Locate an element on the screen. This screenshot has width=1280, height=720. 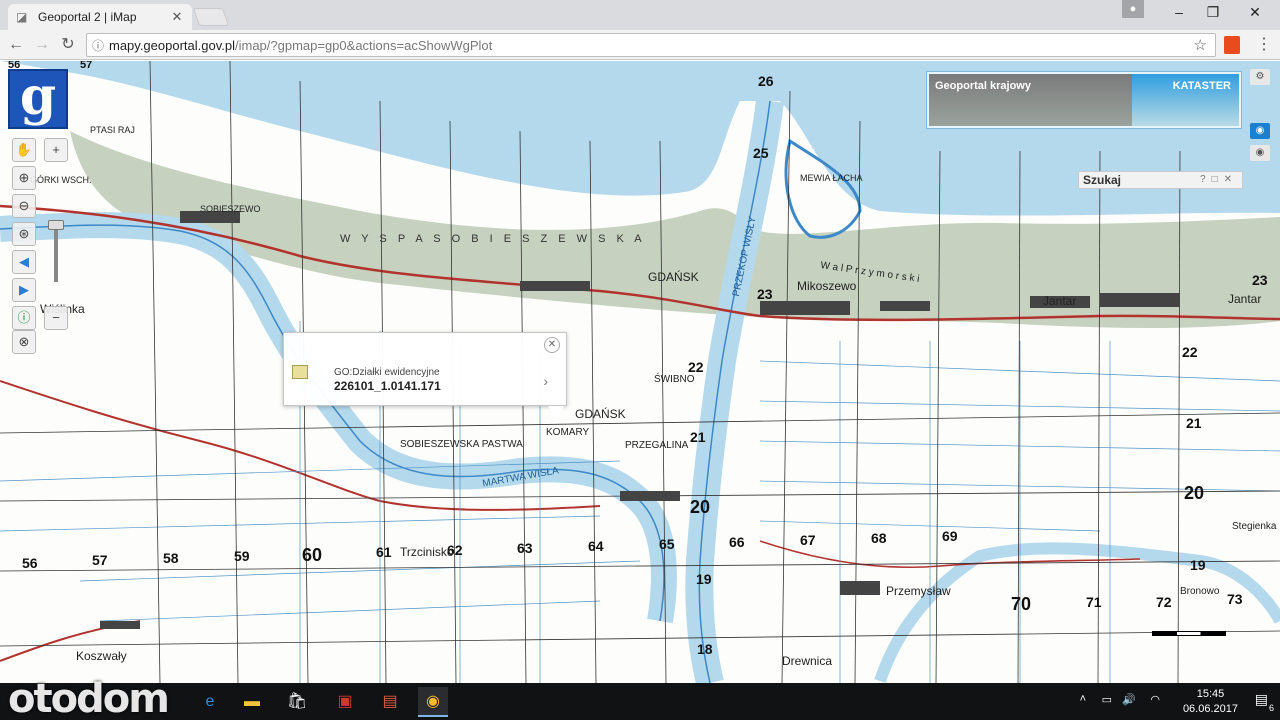
search-panel-title: Szukaj is located at coordinates (1102, 180).